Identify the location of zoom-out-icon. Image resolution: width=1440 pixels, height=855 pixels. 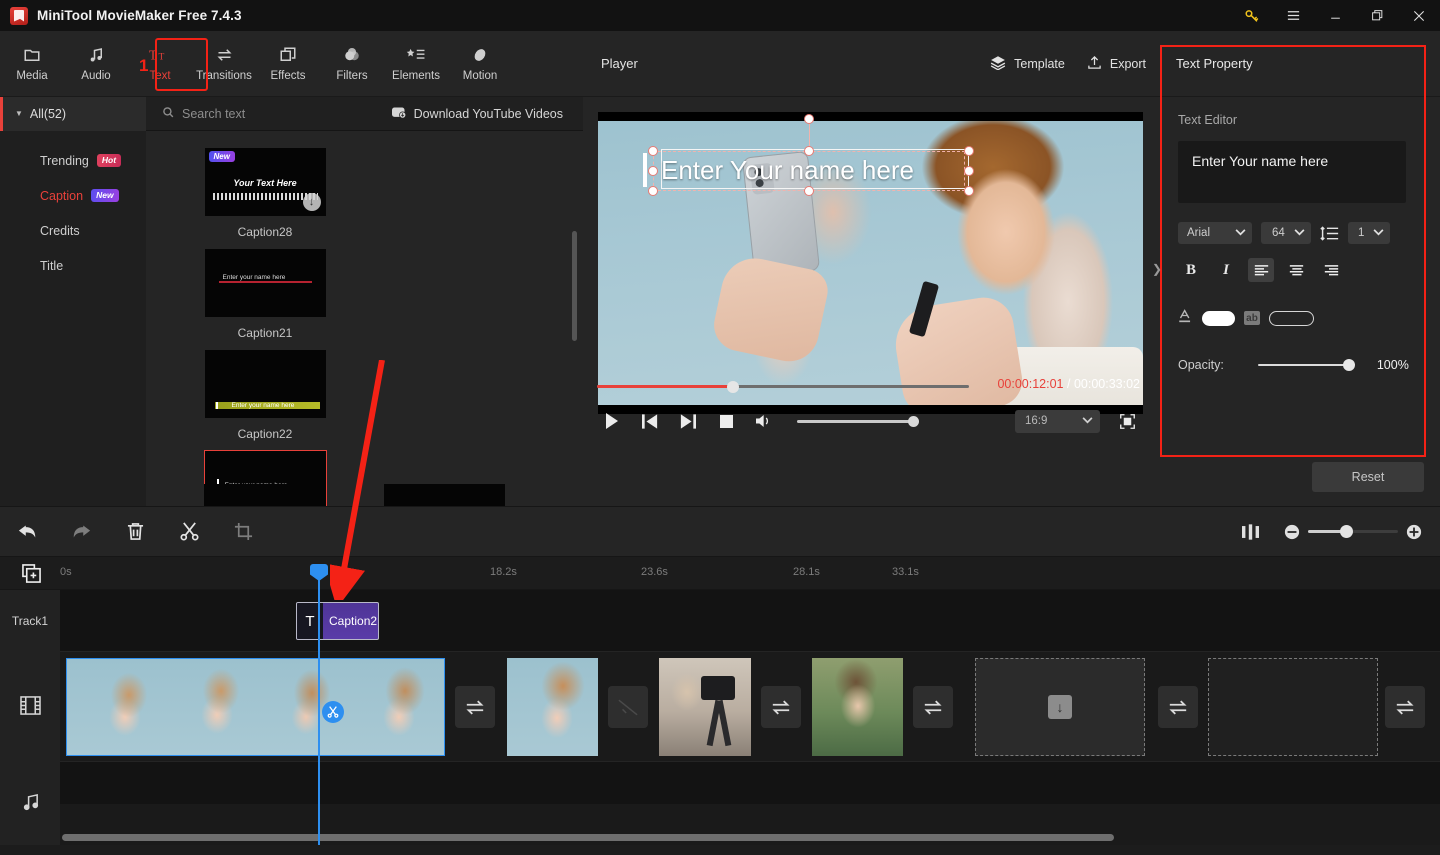
(1292, 532).